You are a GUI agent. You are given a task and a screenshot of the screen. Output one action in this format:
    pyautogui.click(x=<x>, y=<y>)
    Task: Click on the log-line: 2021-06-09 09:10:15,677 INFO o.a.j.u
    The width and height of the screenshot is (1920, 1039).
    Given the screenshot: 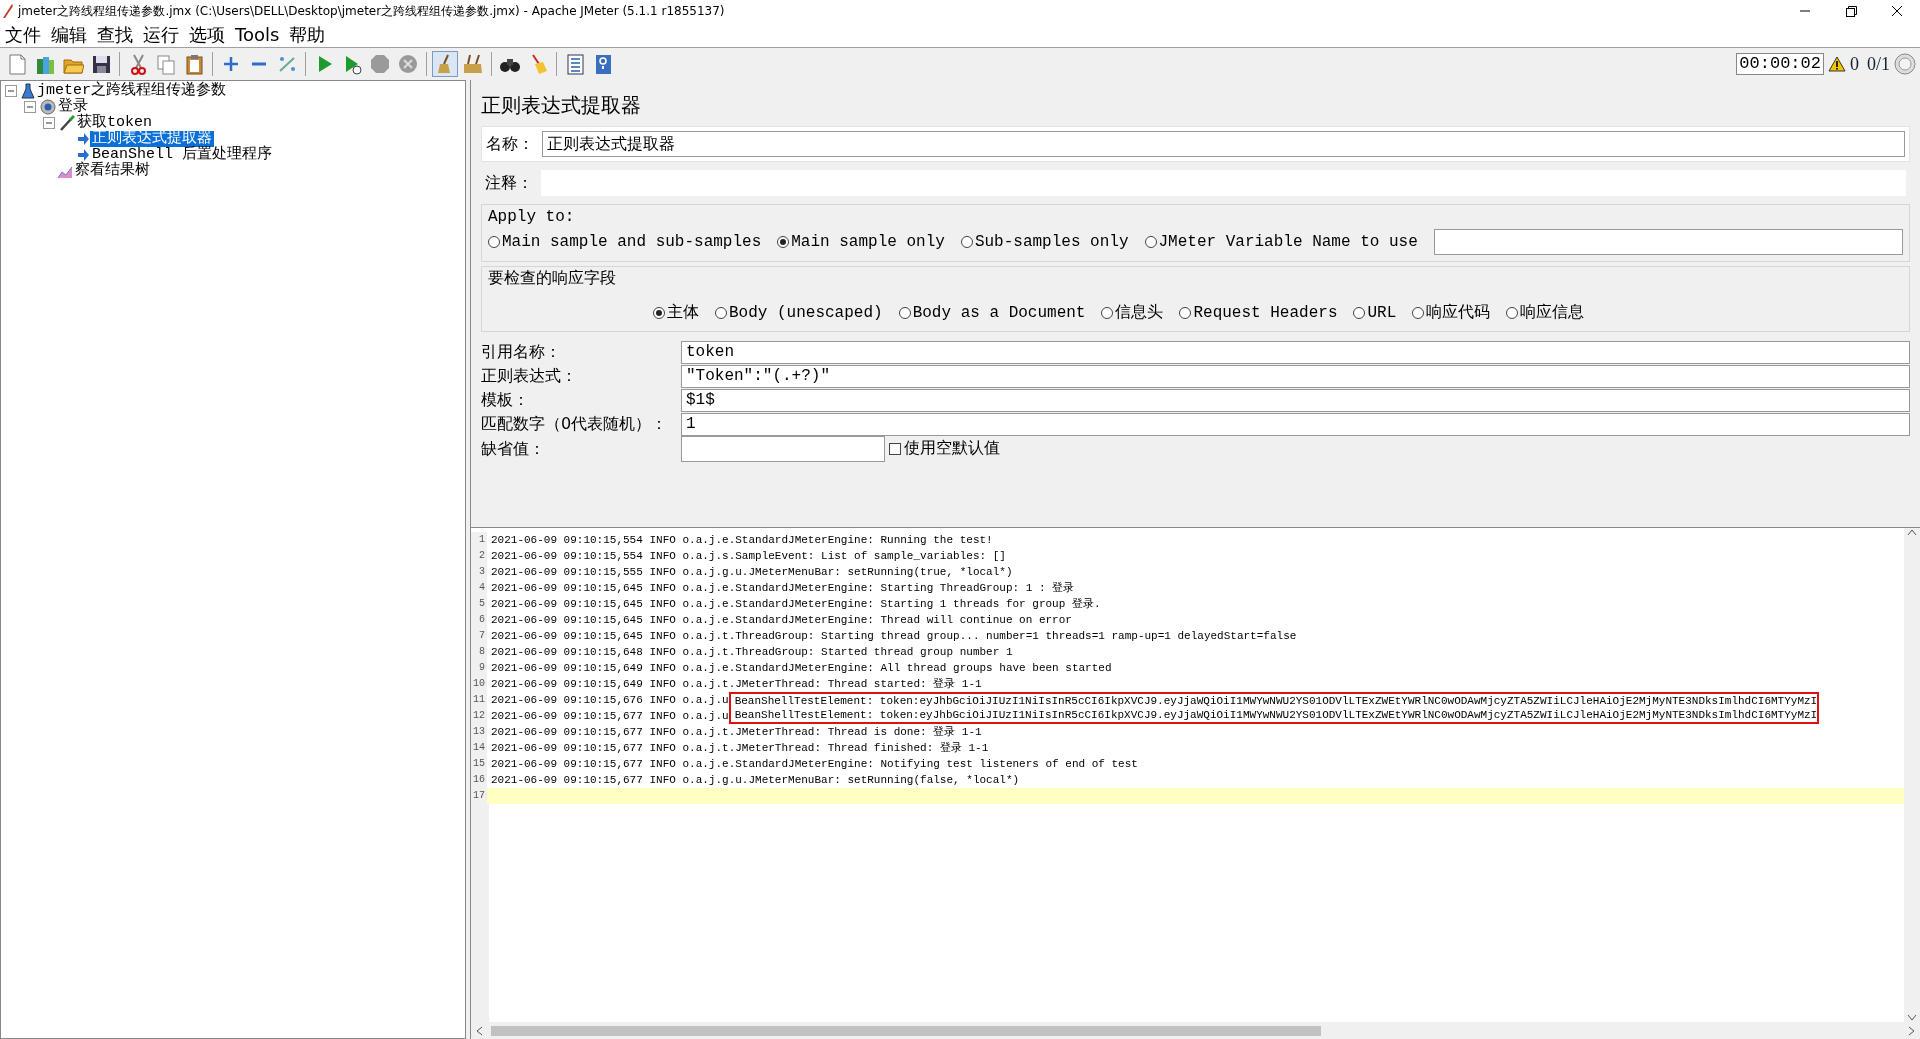 What is the action you would take?
    pyautogui.click(x=609, y=716)
    